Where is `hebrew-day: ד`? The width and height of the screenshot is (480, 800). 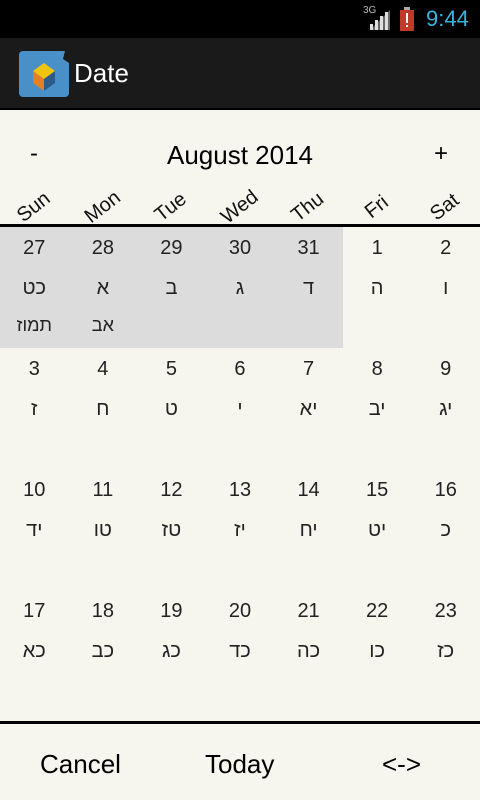
hebrew-day: ד is located at coordinates (309, 288).